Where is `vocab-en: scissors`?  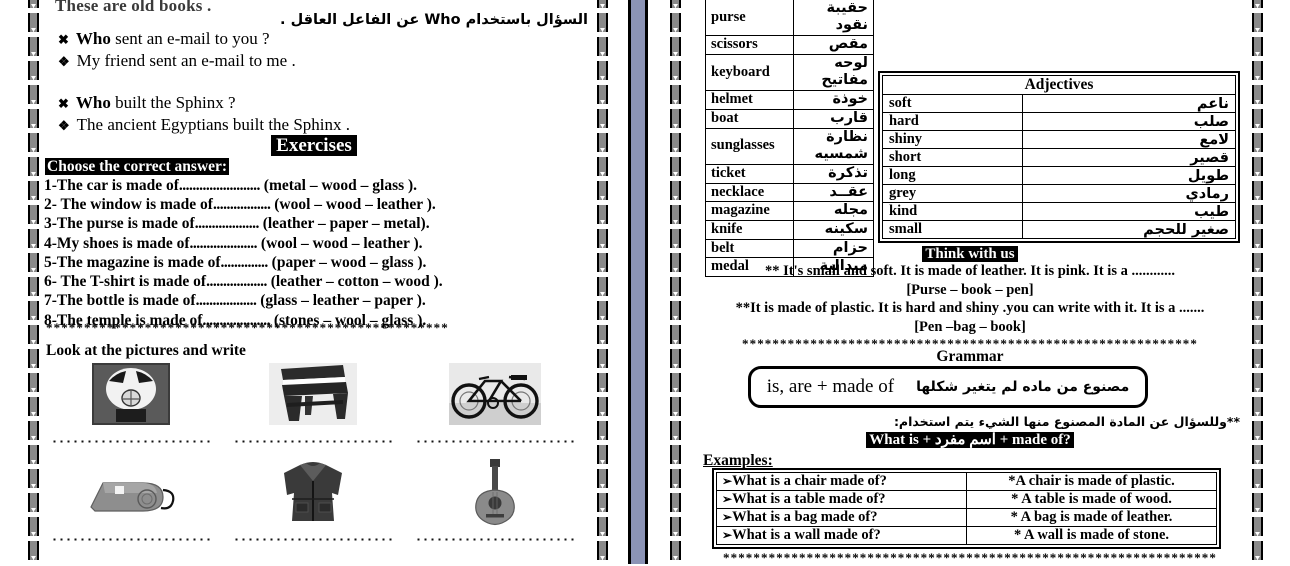
vocab-en: scissors is located at coordinates (749, 45).